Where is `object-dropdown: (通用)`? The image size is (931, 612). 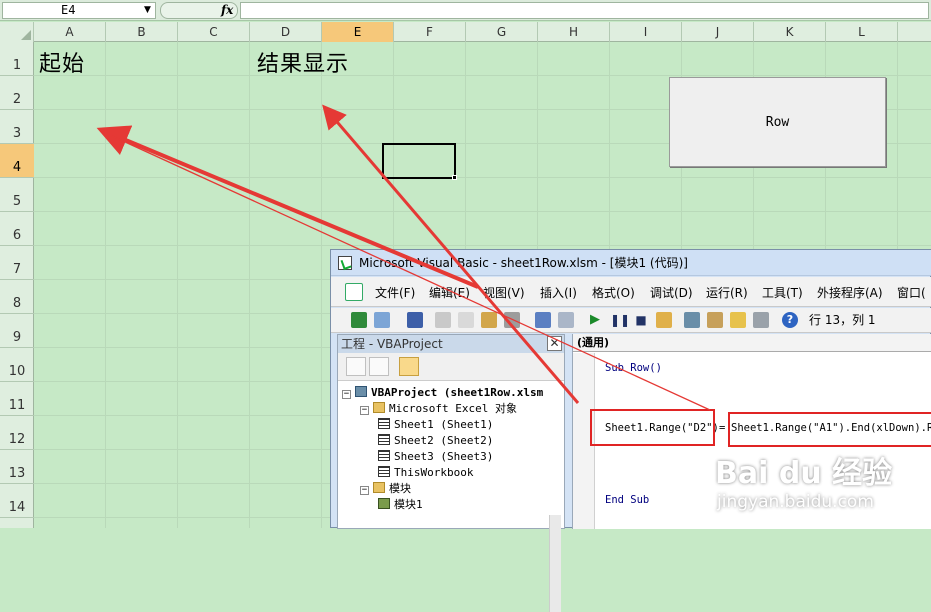 object-dropdown: (通用) is located at coordinates (677, 343).